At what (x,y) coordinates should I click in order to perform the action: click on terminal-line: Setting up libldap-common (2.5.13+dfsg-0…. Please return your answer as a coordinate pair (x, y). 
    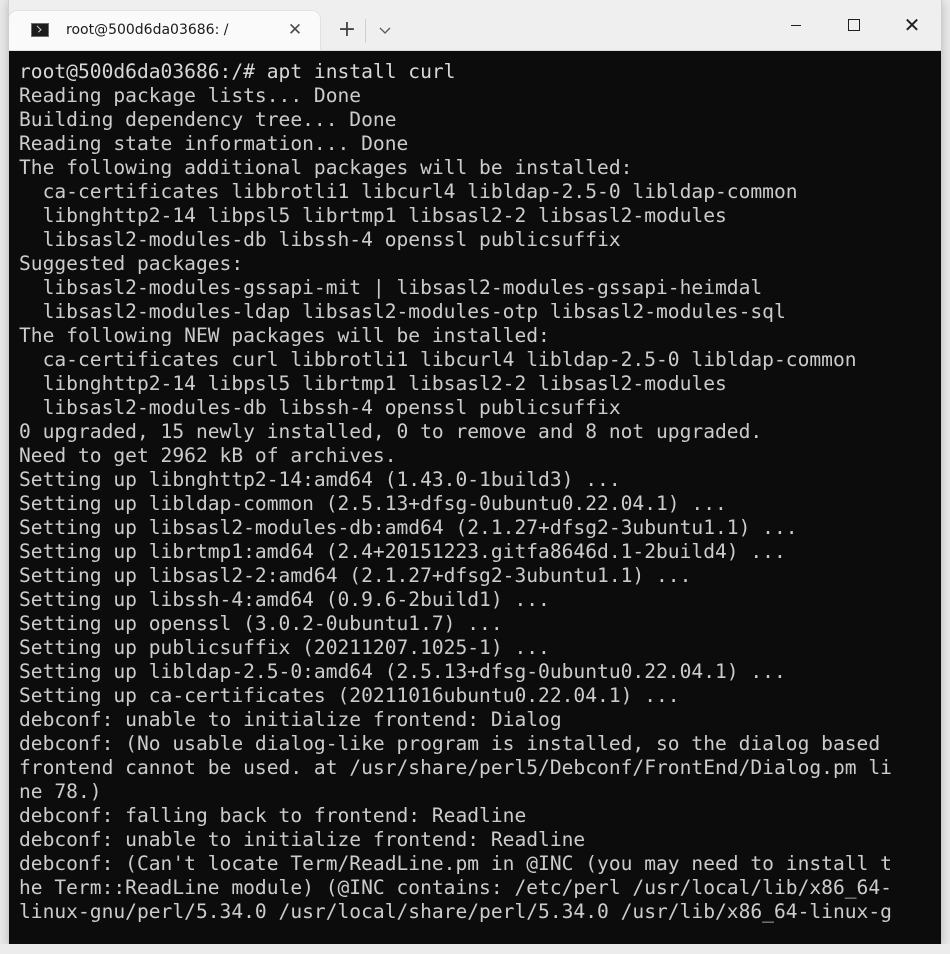
    Looking at the image, I should click on (373, 503).